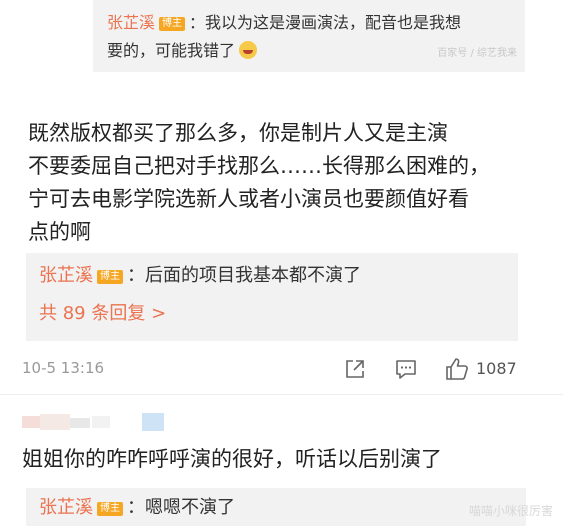 This screenshot has height=526, width=563. Describe the element at coordinates (238, 133) in the screenshot. I see `comment-line: 既然版权都买了那么多，你是制片人又是主演` at that location.